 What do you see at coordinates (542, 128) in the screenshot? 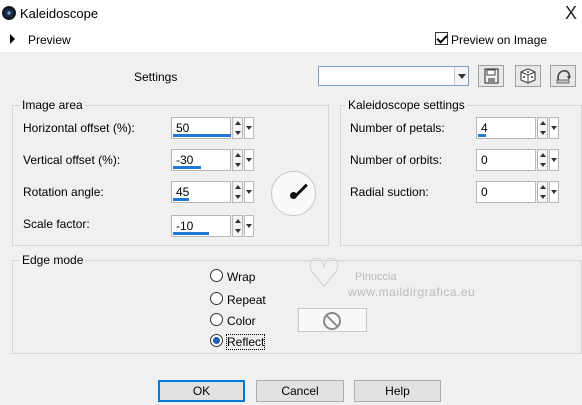
I see `petals-spinner` at bounding box center [542, 128].